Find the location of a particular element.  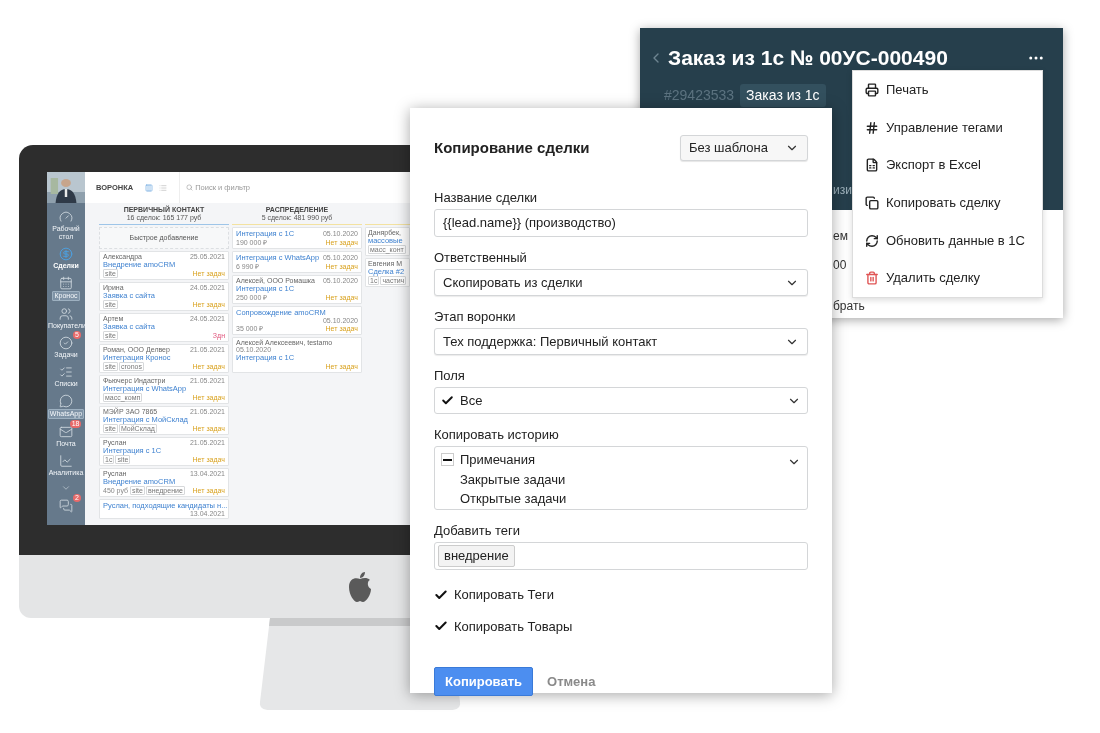

trash-icon is located at coordinates (872, 278).